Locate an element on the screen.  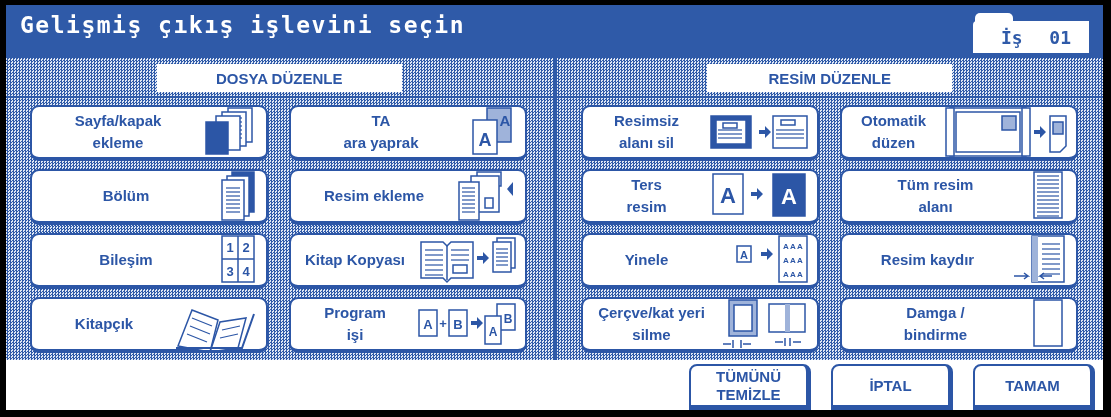
function-button: Resim ekleme is located at coordinates (408, 197).